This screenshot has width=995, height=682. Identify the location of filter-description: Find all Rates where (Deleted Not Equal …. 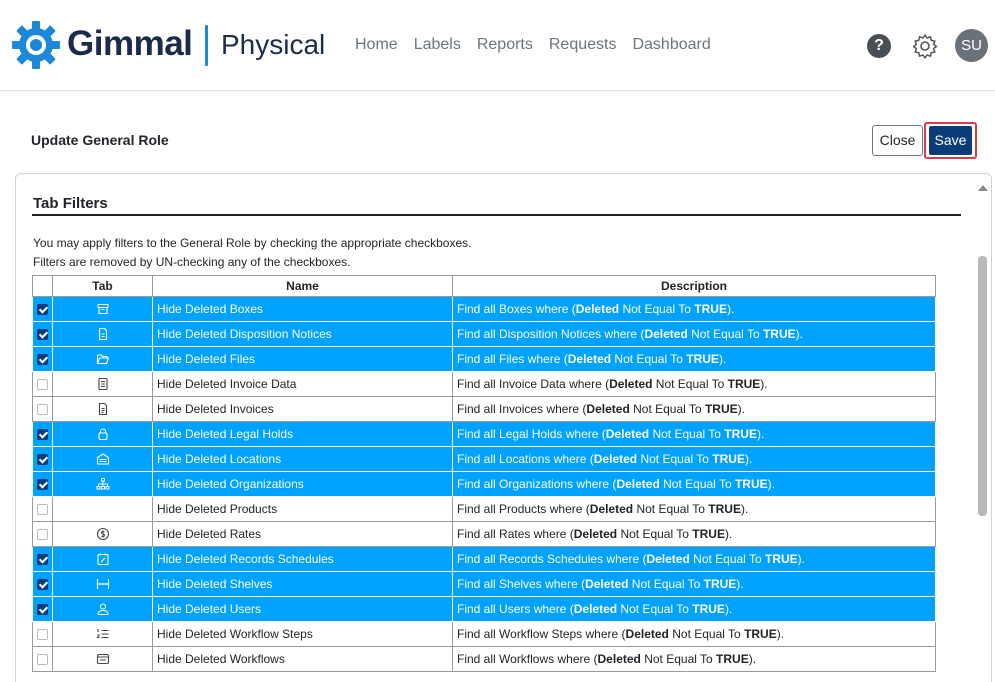
(694, 534).